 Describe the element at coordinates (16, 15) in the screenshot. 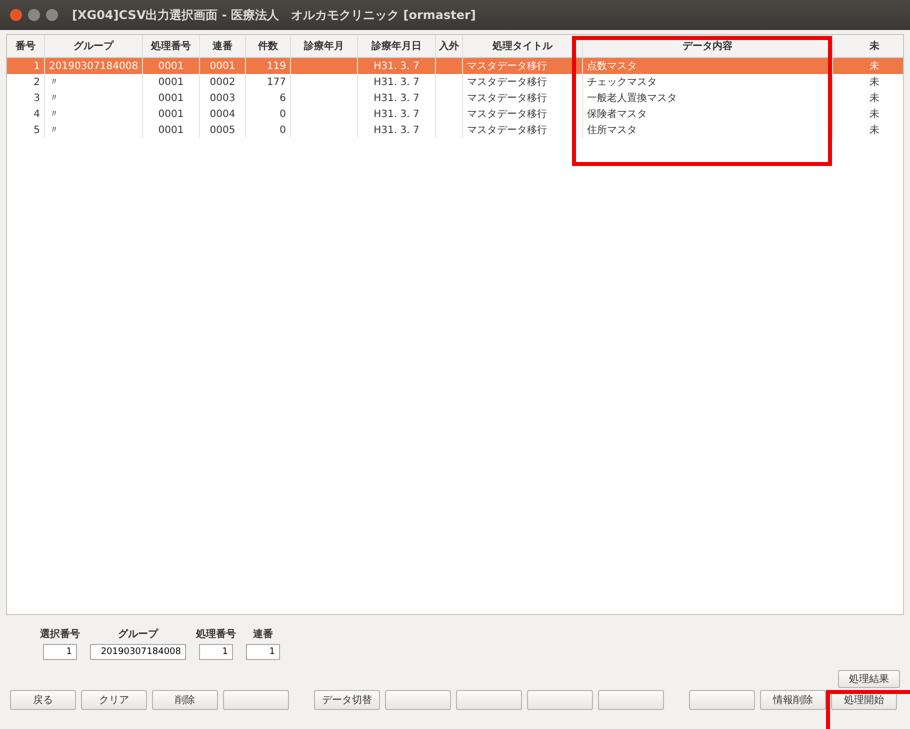

I see `close-icon` at that location.